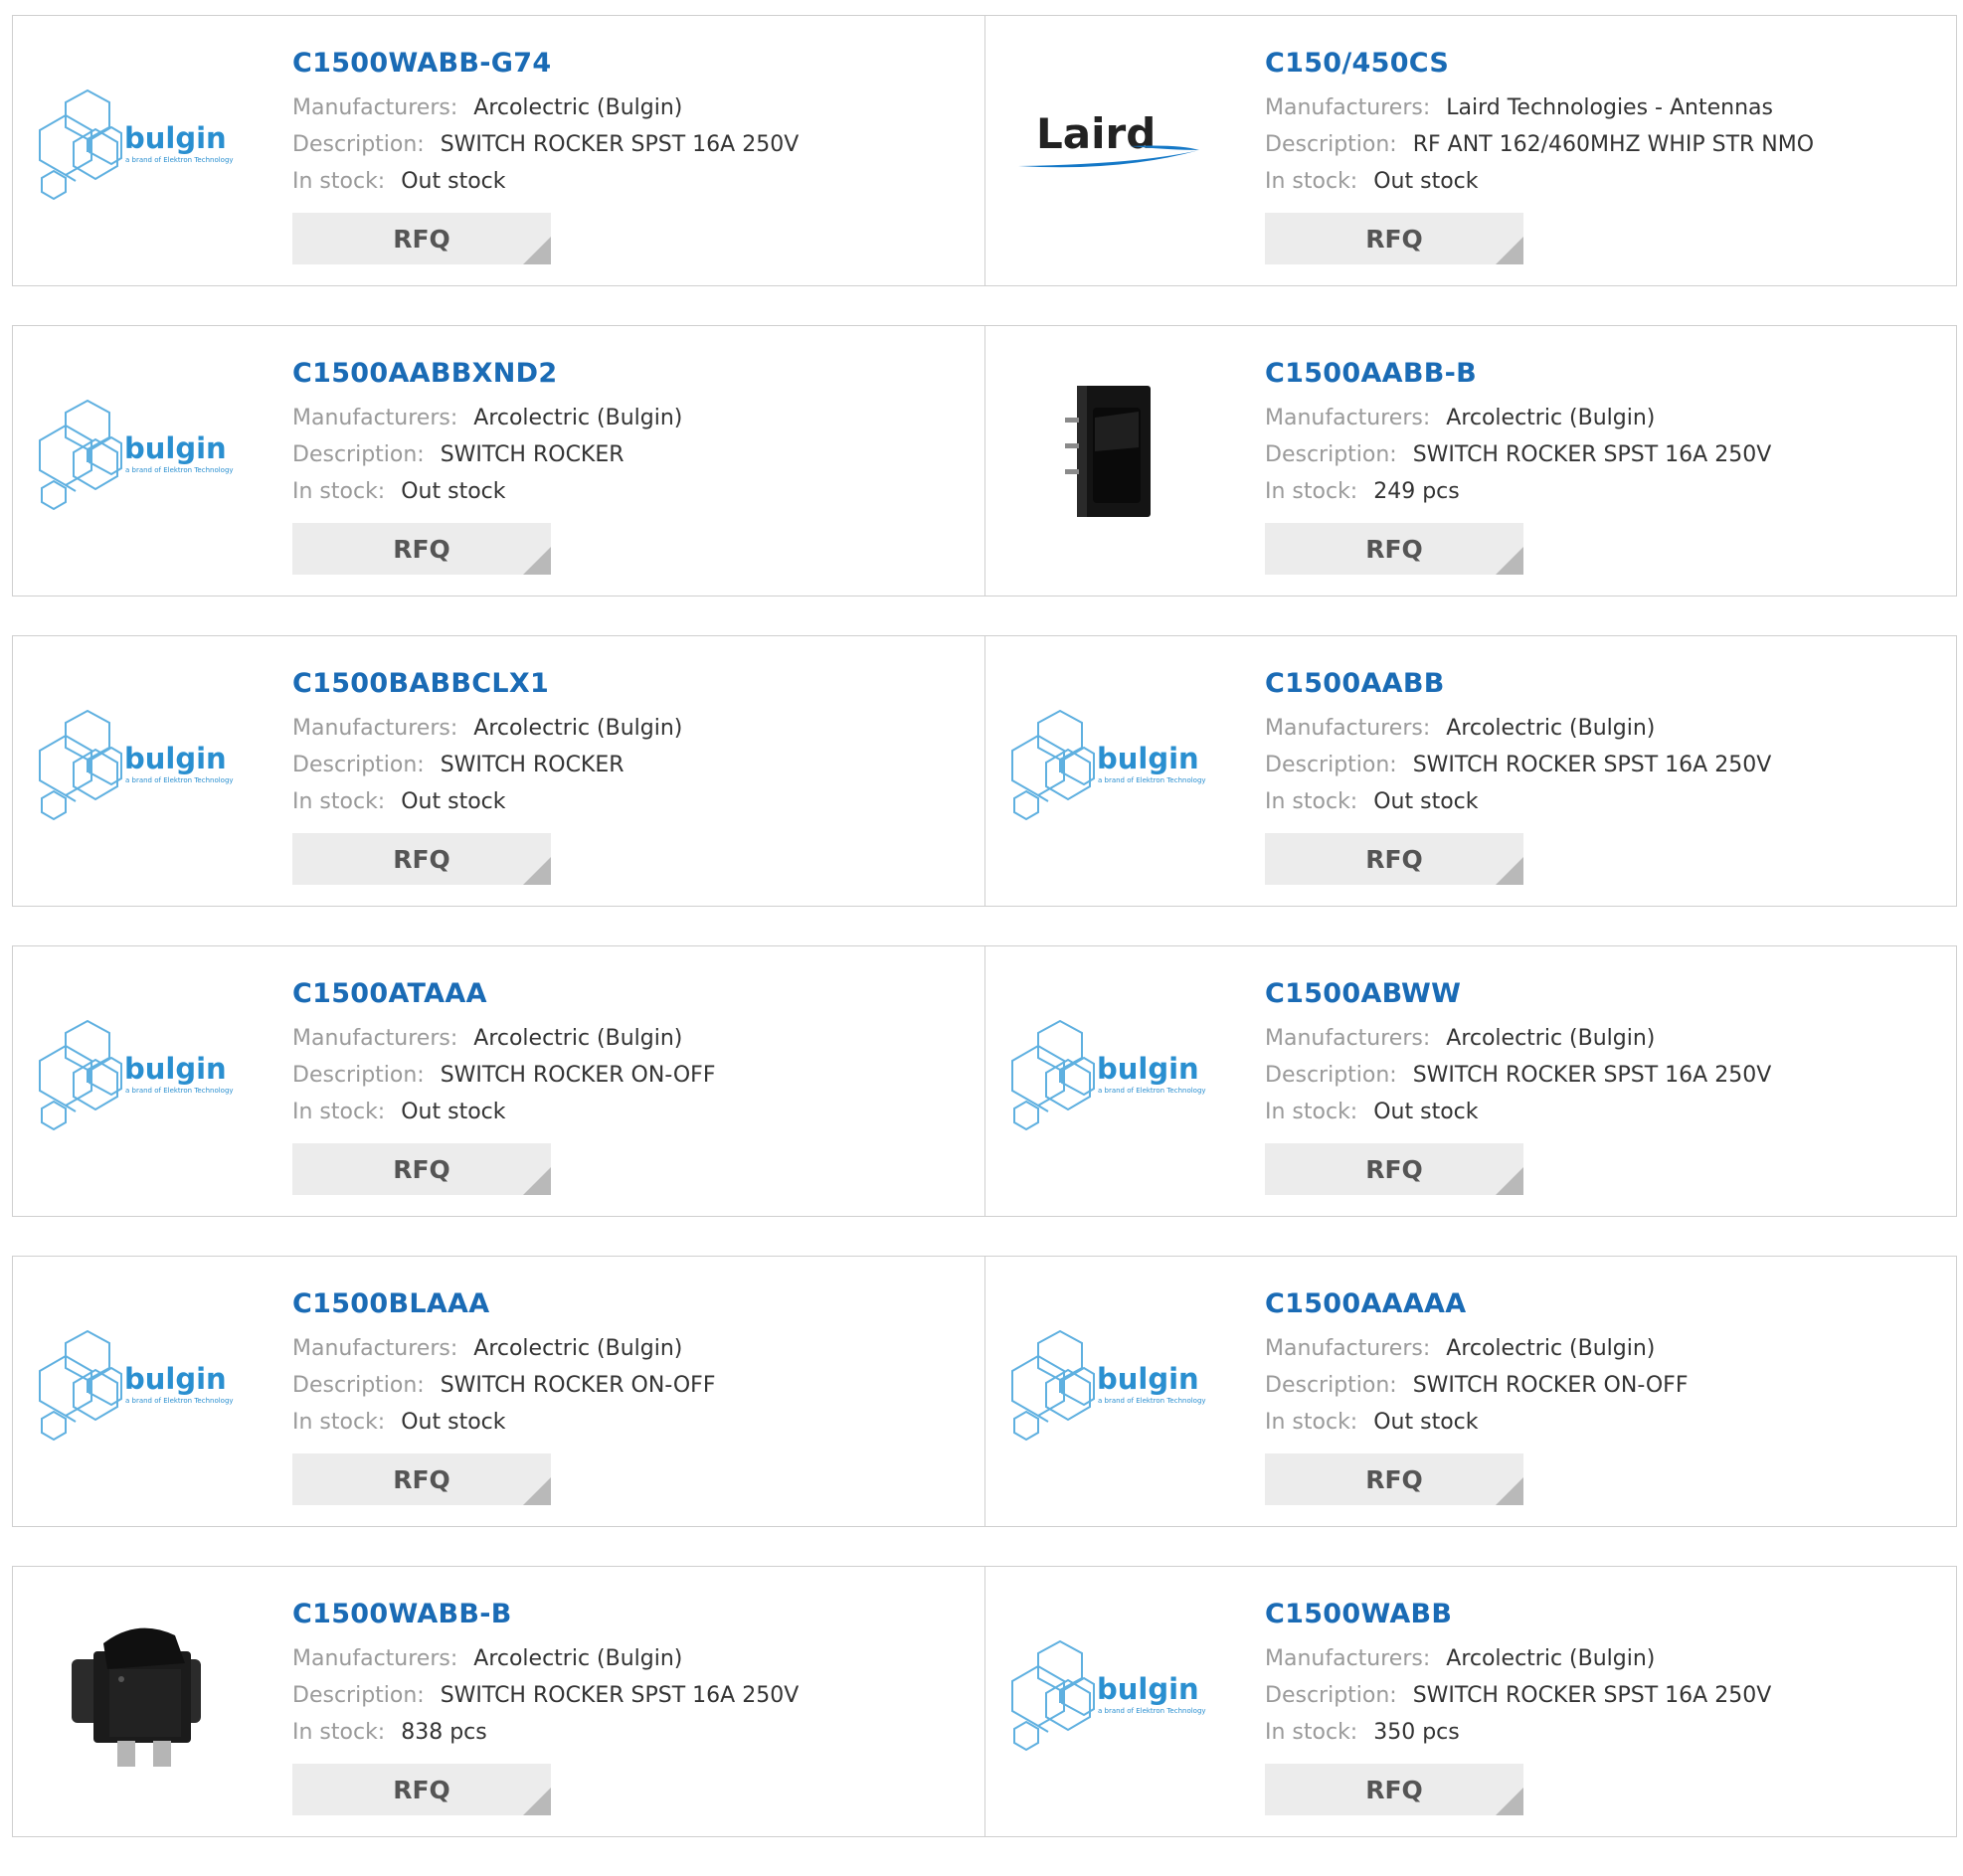 The image size is (1963, 1876). What do you see at coordinates (1606, 1614) in the screenshot?
I see `part-number-link: C1500WABB` at bounding box center [1606, 1614].